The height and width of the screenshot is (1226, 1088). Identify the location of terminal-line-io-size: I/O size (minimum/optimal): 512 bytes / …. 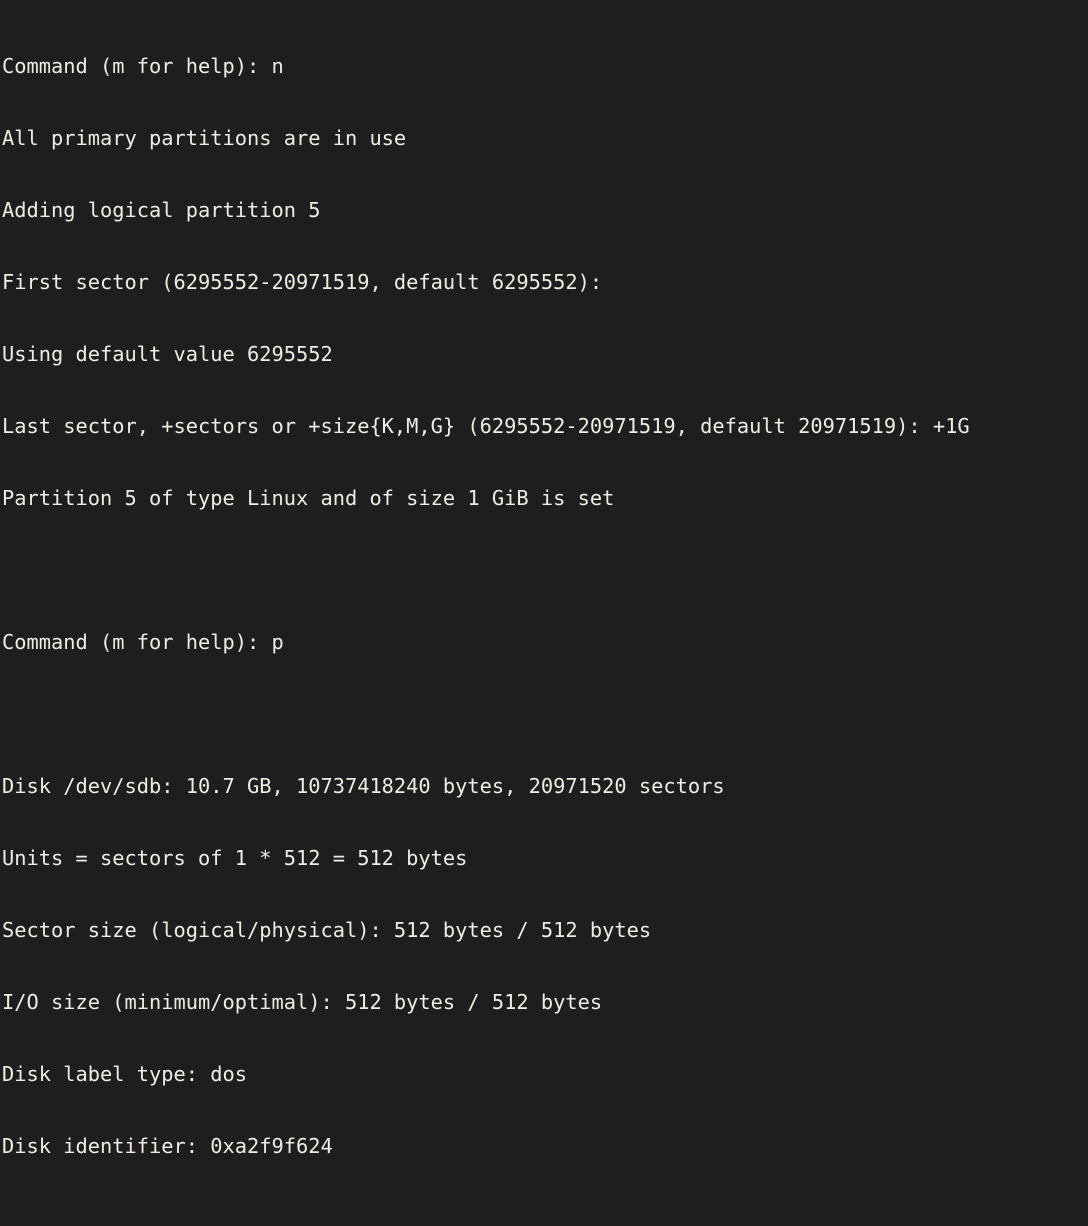
(302, 1002).